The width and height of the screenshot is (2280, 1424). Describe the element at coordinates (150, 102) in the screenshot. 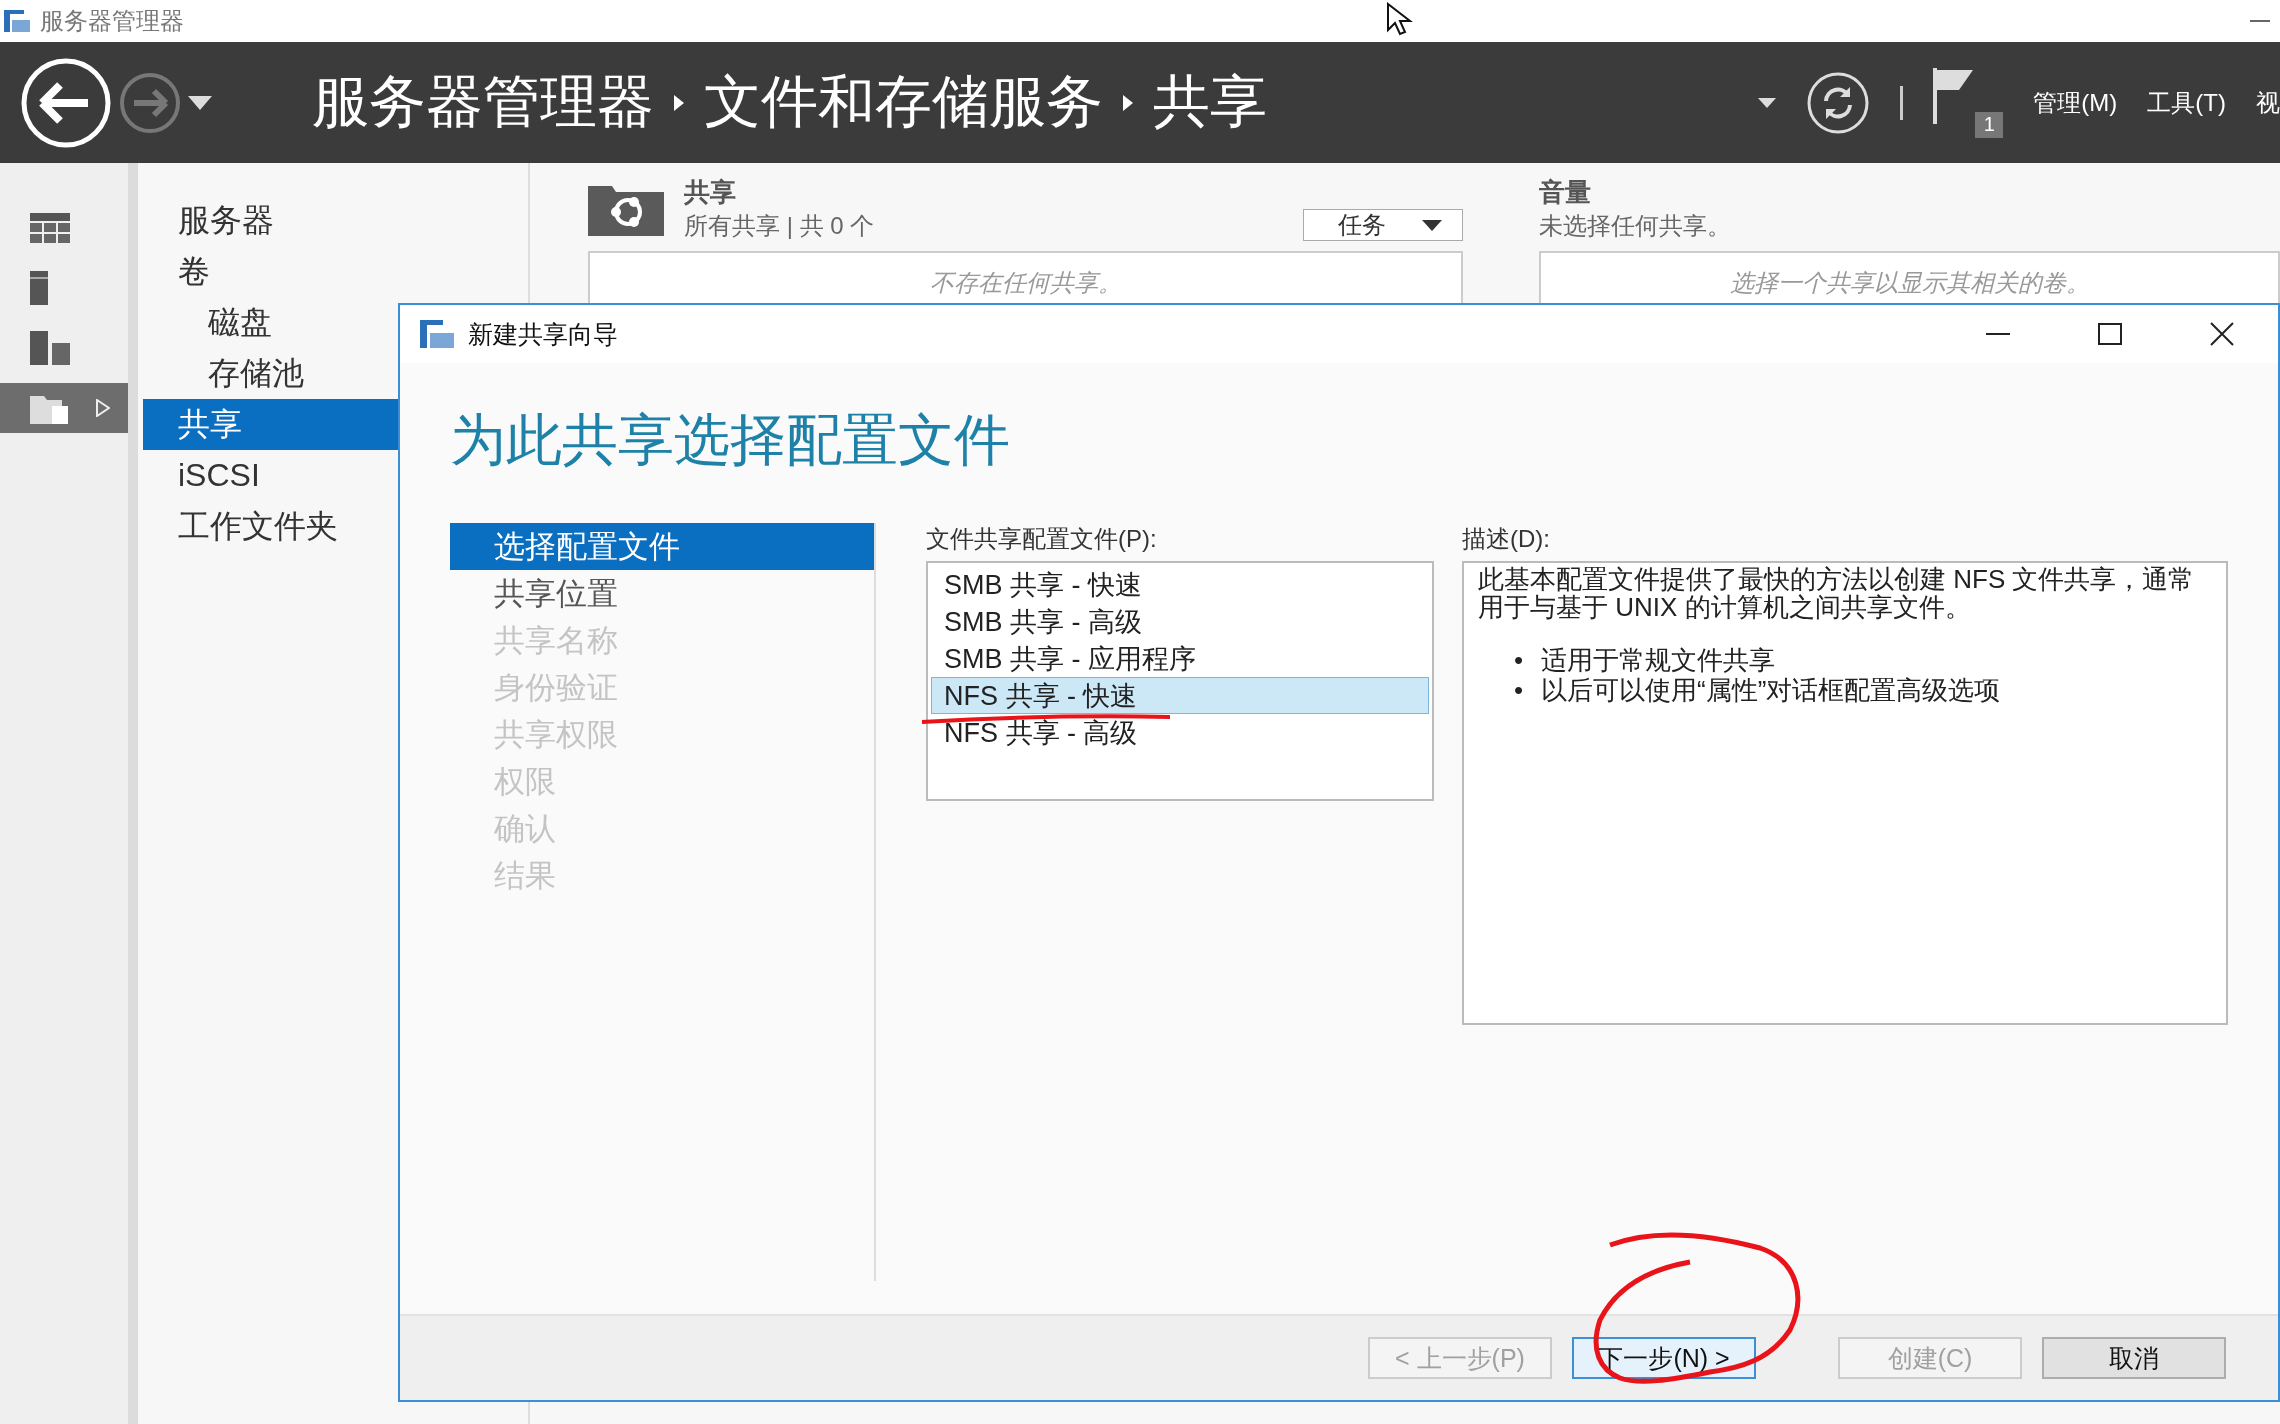

I see `forward-button` at that location.